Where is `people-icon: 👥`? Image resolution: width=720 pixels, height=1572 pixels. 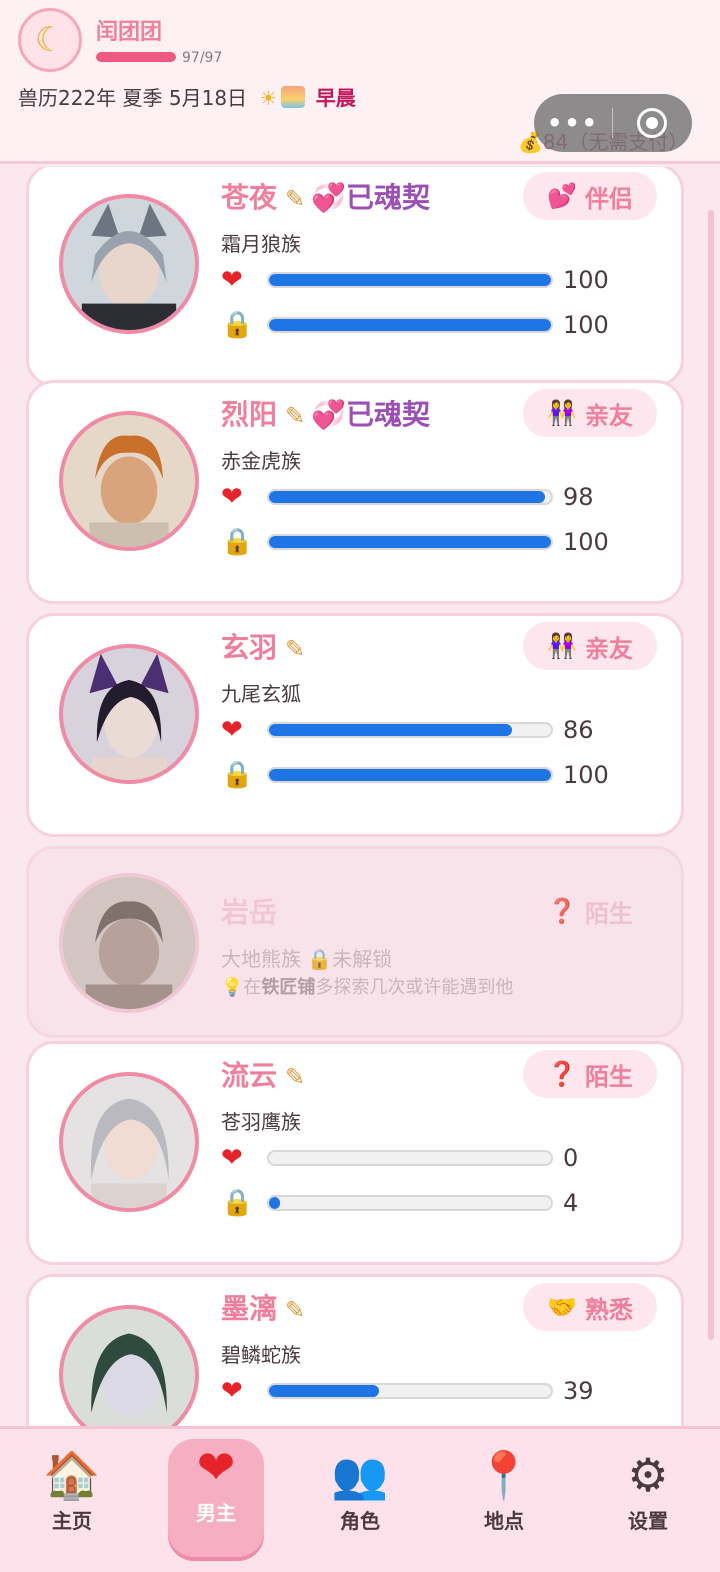 people-icon: 👥 is located at coordinates (360, 1475).